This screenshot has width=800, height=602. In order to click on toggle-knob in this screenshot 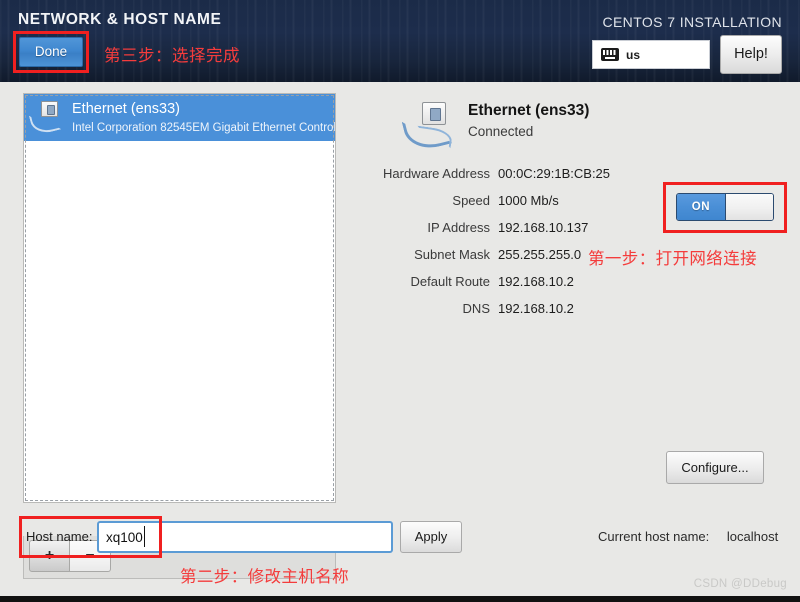, I will do `click(749, 207)`.